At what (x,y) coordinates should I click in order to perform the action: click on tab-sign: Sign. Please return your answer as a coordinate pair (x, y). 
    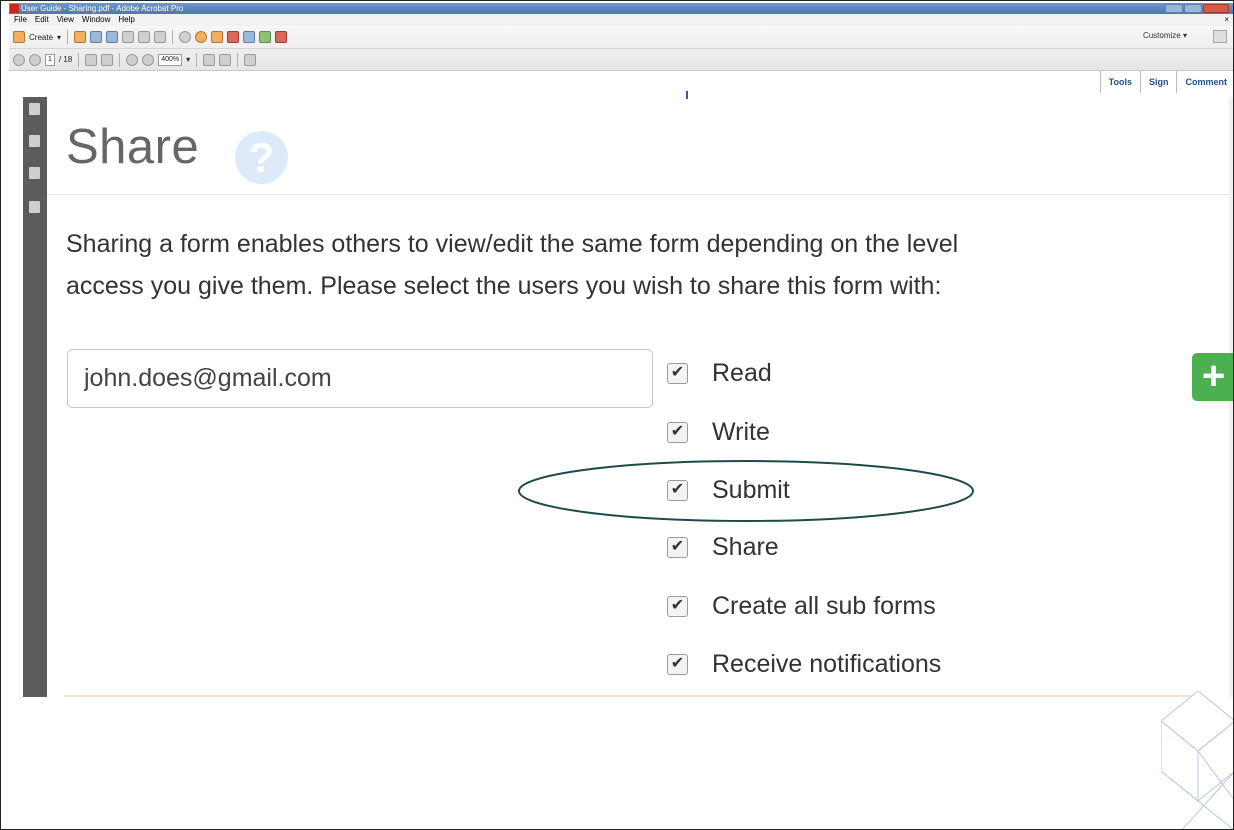
    Looking at the image, I should click on (1158, 82).